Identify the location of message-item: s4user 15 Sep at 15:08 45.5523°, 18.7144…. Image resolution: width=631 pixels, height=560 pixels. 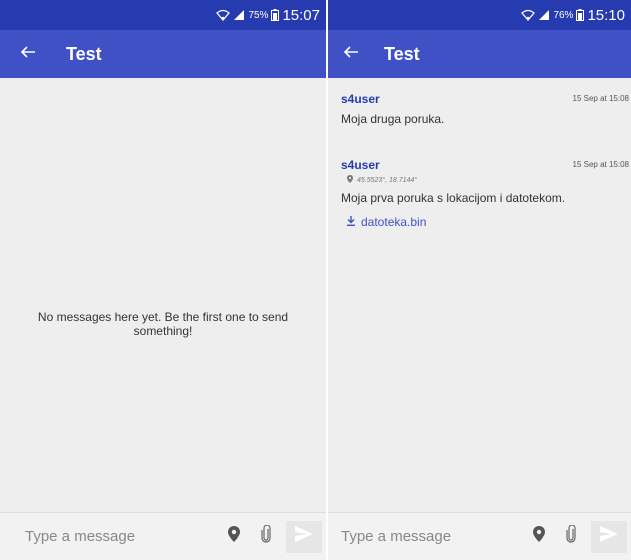
(479, 193).